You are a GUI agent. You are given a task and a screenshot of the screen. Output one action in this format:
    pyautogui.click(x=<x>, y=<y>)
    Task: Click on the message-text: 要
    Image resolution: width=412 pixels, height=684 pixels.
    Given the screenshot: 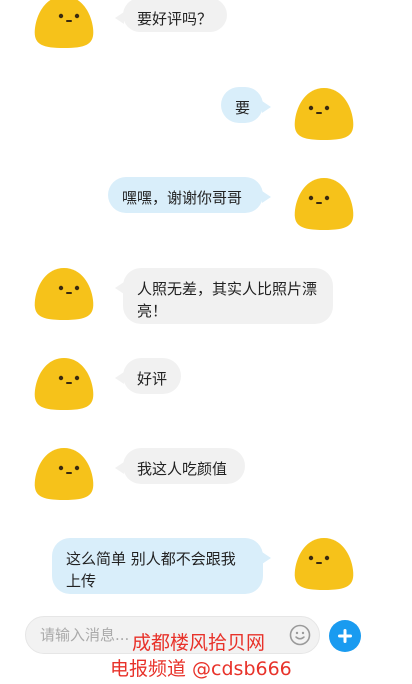 What is the action you would take?
    pyautogui.click(x=243, y=108)
    